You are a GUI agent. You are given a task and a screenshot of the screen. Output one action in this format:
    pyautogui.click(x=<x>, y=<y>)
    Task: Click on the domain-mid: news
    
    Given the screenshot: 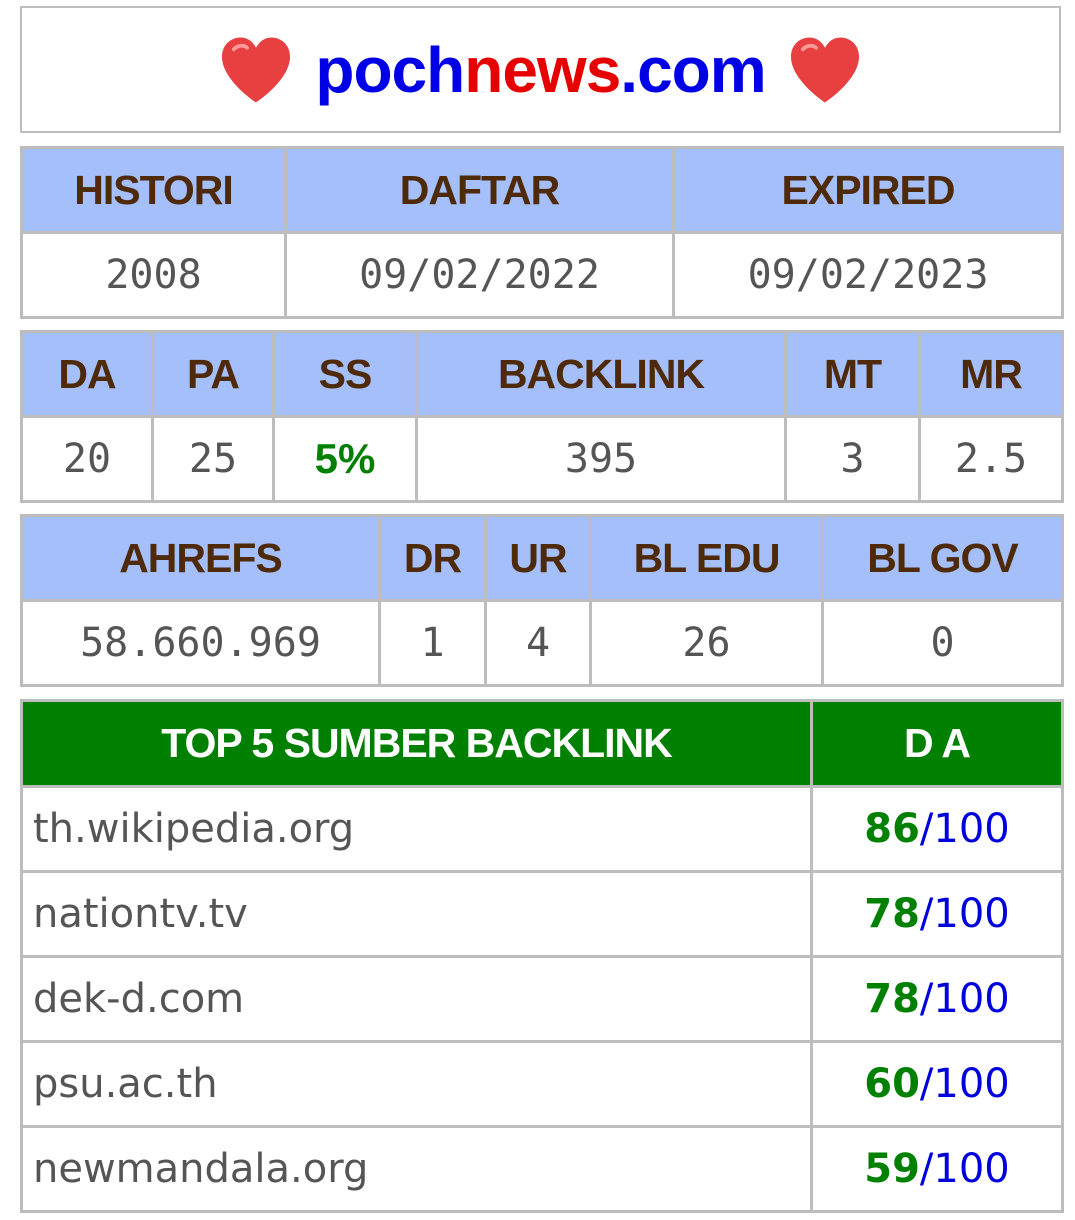 What is the action you would take?
    pyautogui.click(x=542, y=69)
    